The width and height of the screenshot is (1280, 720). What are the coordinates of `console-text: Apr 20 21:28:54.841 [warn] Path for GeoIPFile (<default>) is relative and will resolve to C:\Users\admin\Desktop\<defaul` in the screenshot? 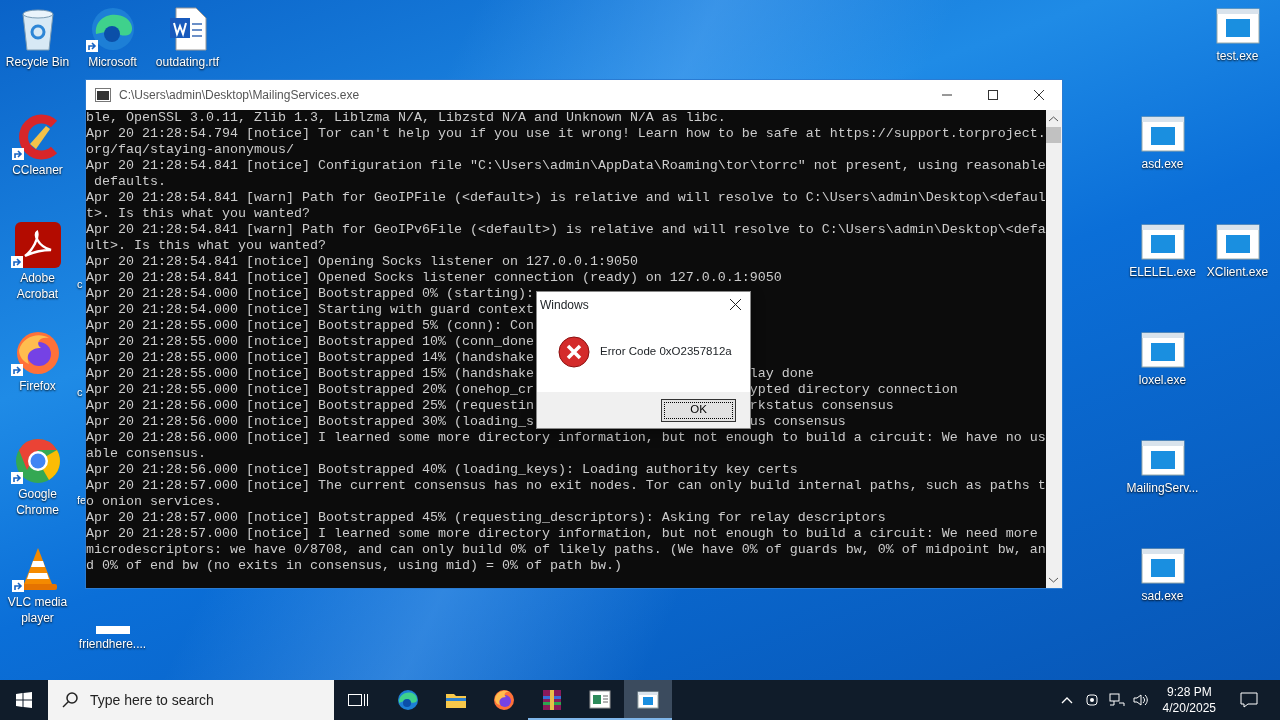 It's located at (566, 198).